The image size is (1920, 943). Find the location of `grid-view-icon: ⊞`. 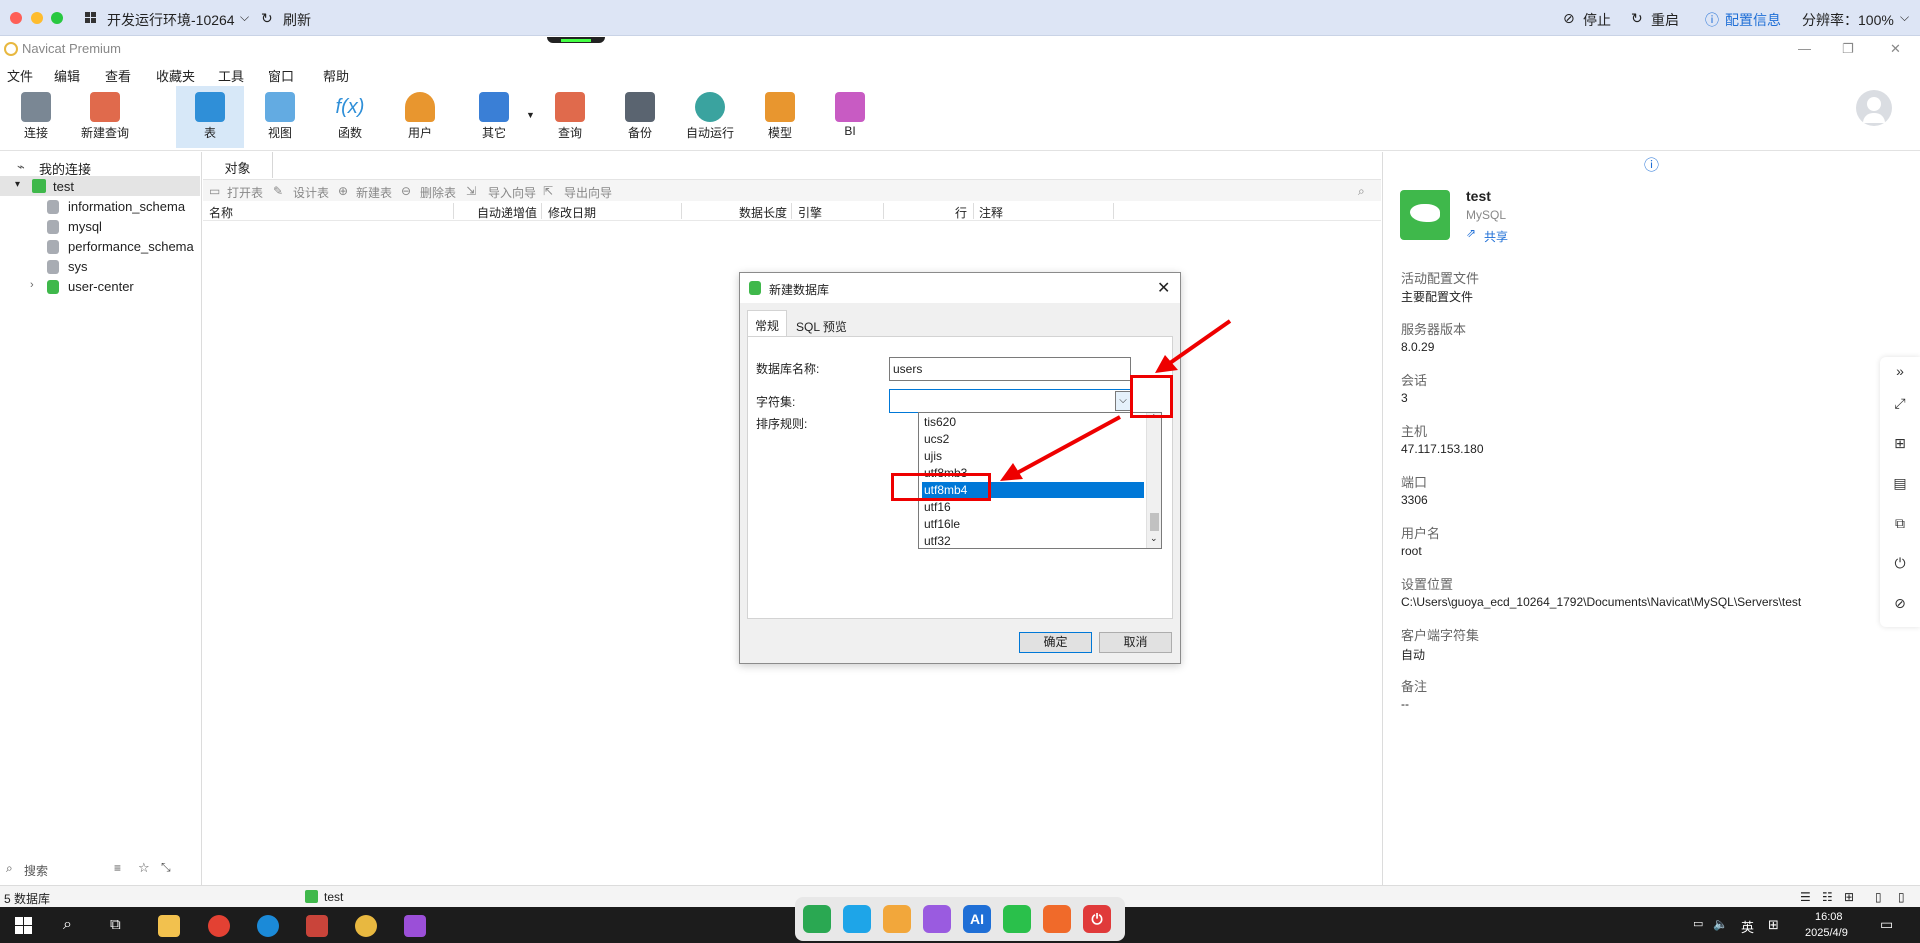

grid-view-icon: ⊞ is located at coordinates (1849, 897).